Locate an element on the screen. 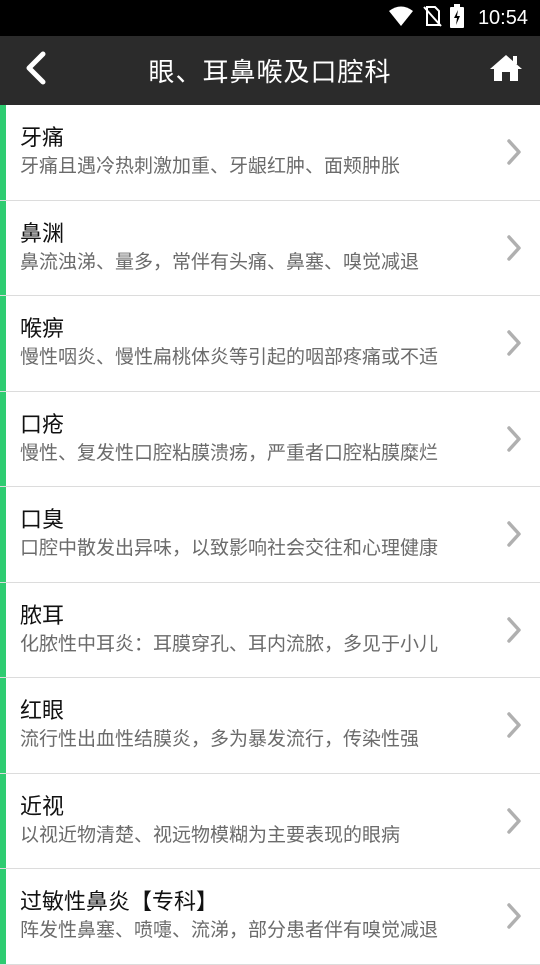 This screenshot has height=965, width=540. list-item: 红眼 流行性出血性结膜炎，多为暴发流行，传染性强 is located at coordinates (270, 726).